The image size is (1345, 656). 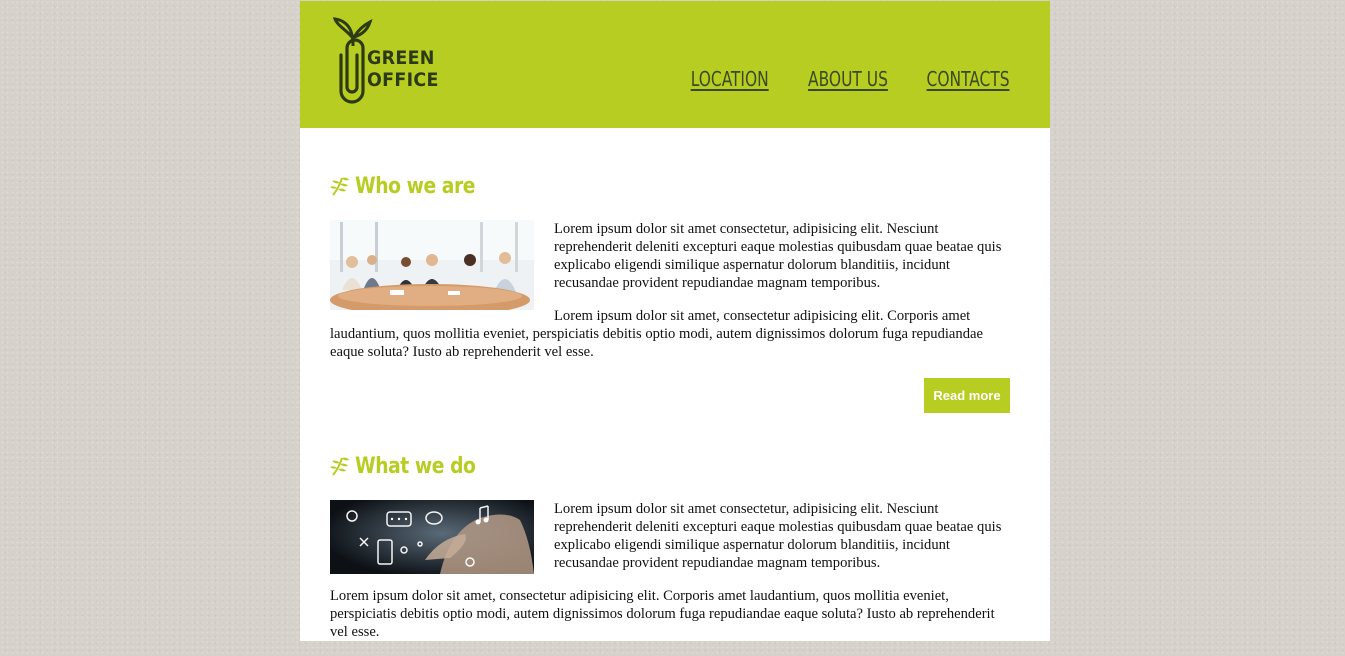 I want to click on main-nav: LOCATION ABOUT US CONTACTS, so click(x=844, y=79).